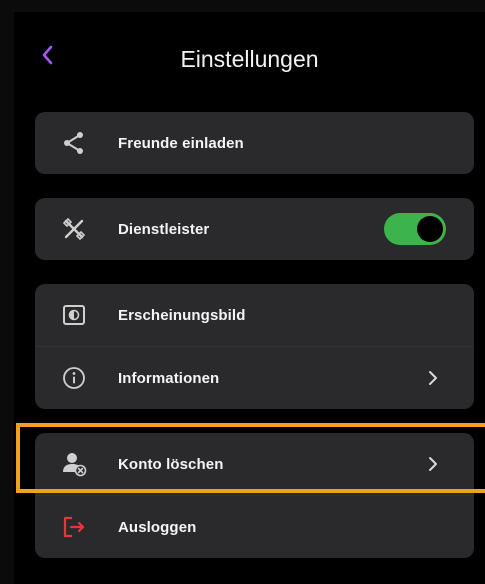 This screenshot has height=584, width=485. I want to click on logout-icon, so click(74, 527).